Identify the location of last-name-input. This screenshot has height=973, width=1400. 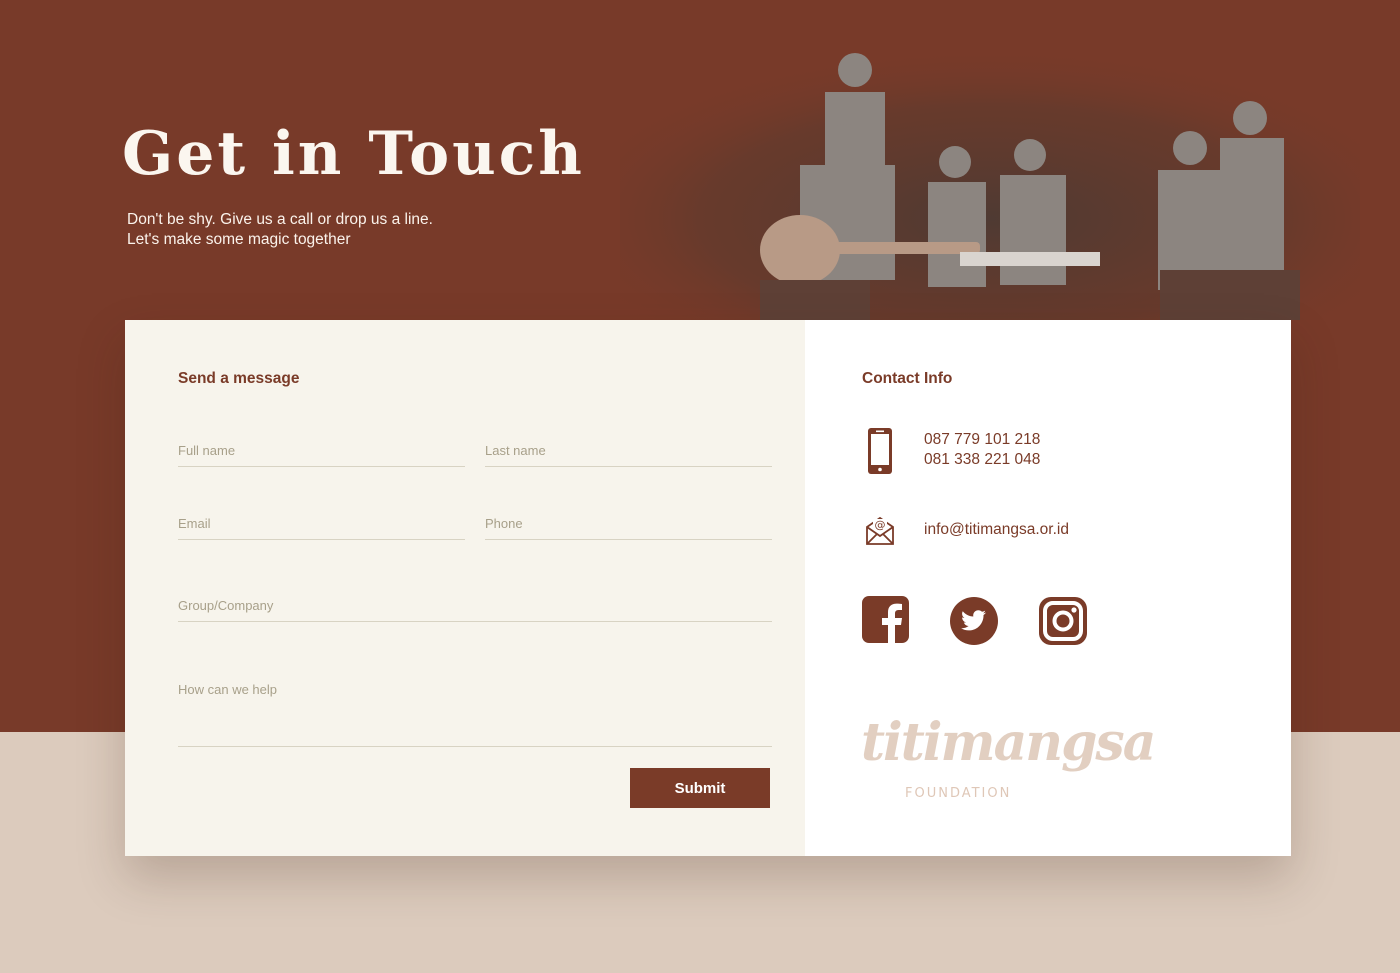
(628, 450).